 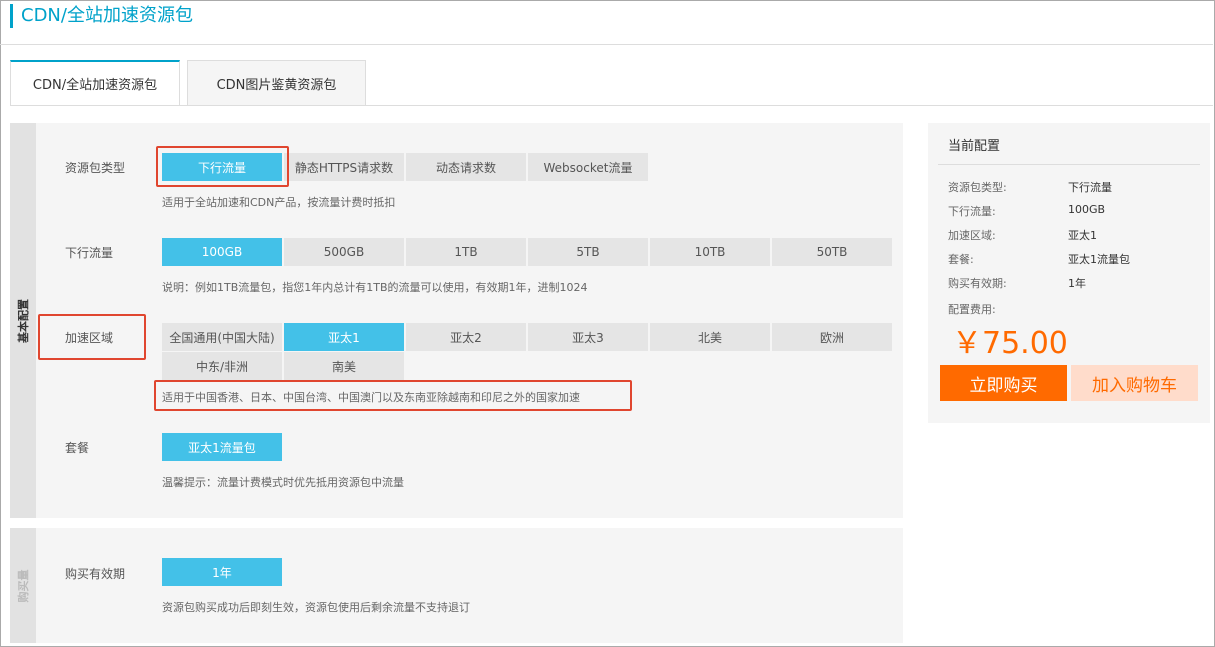 What do you see at coordinates (606, 44) in the screenshot?
I see `title-divider` at bounding box center [606, 44].